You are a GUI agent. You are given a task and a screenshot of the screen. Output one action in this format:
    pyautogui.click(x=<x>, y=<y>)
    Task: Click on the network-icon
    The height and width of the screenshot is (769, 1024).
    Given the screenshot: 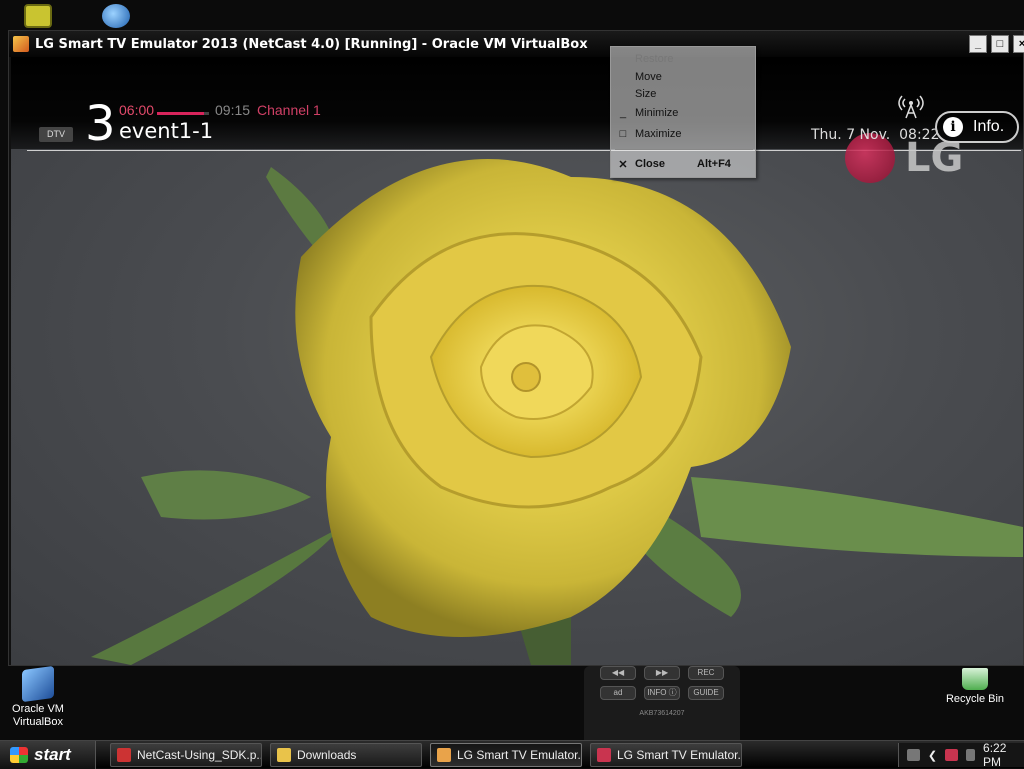 What is the action you would take?
    pyautogui.click(x=38, y=16)
    